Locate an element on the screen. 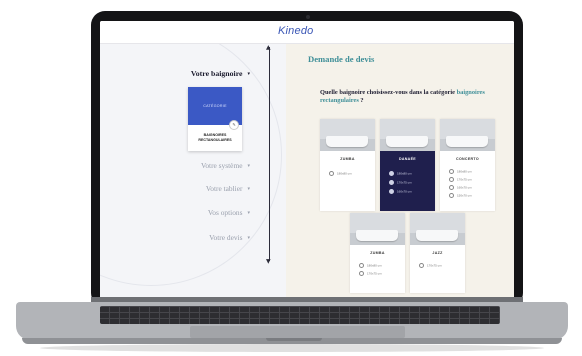  step-label: Votre baignoire is located at coordinates (216, 73).